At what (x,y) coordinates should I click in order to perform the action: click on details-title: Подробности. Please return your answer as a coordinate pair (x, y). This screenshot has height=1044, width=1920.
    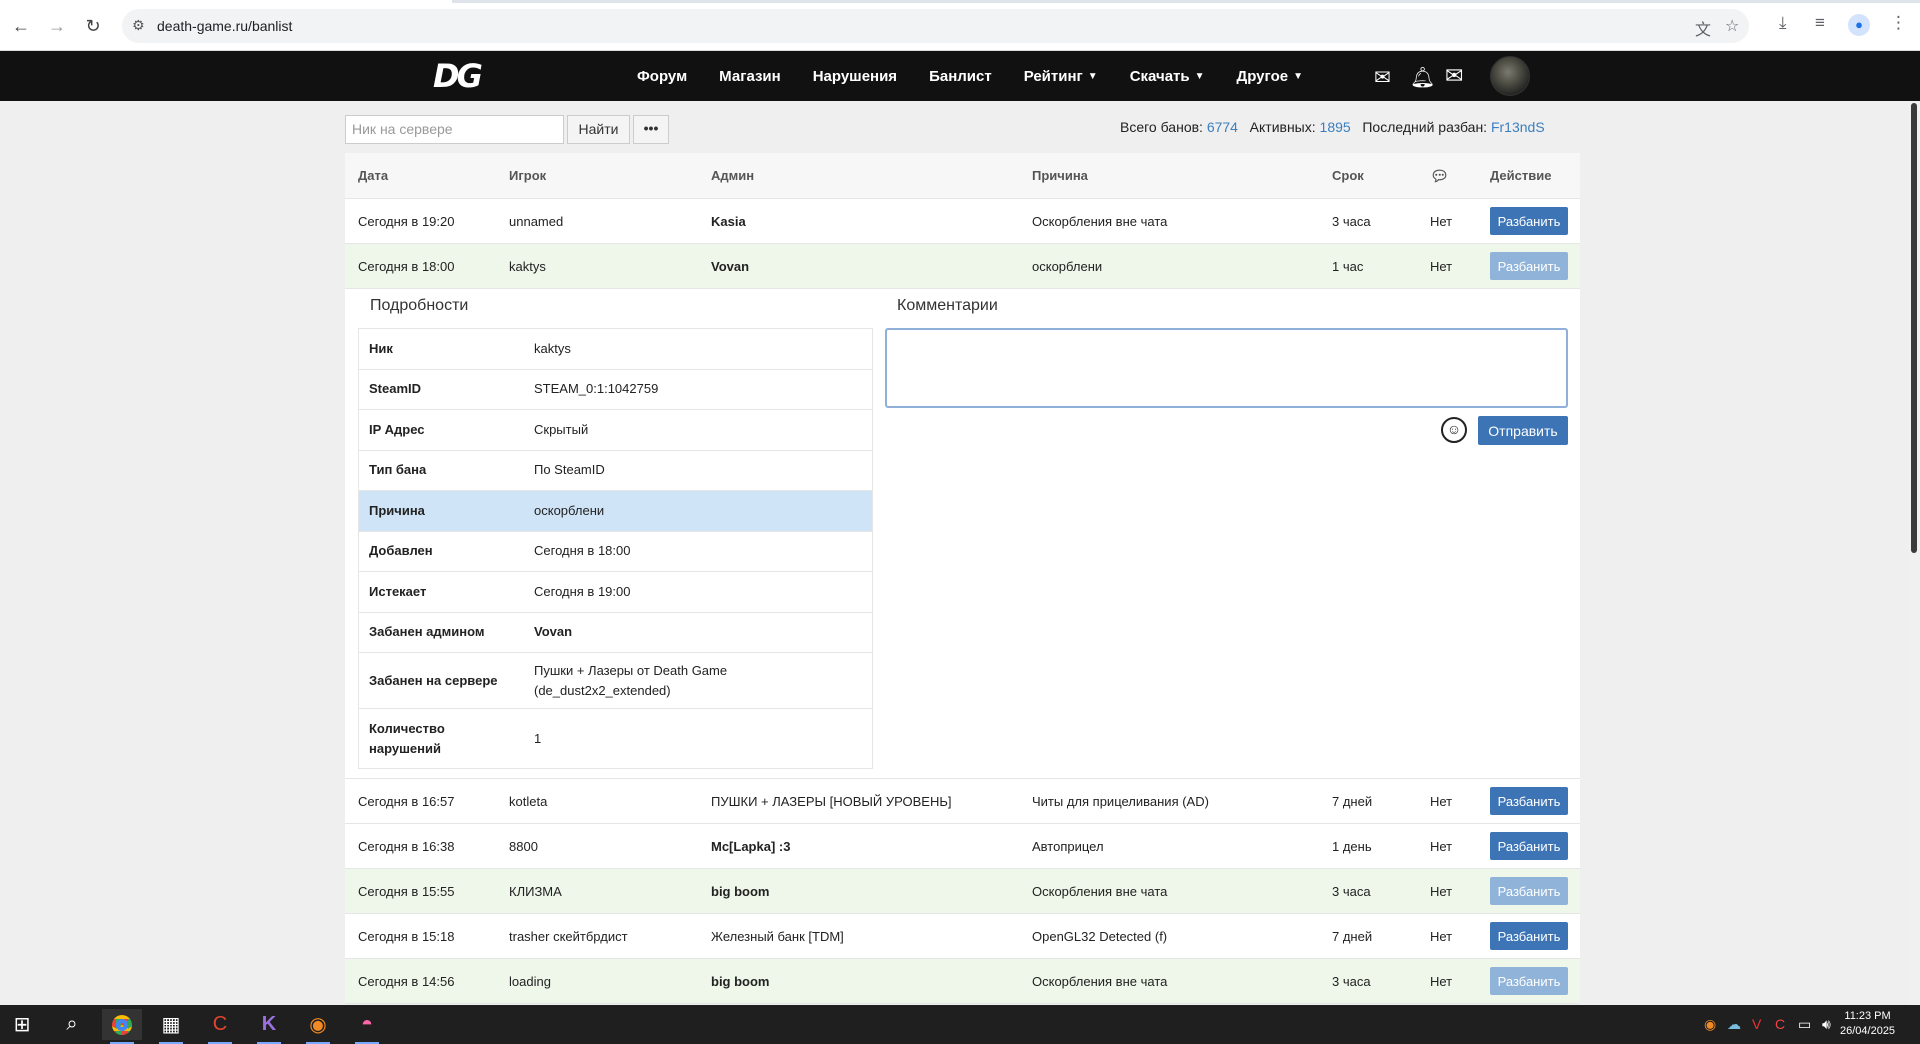
    Looking at the image, I should click on (419, 305).